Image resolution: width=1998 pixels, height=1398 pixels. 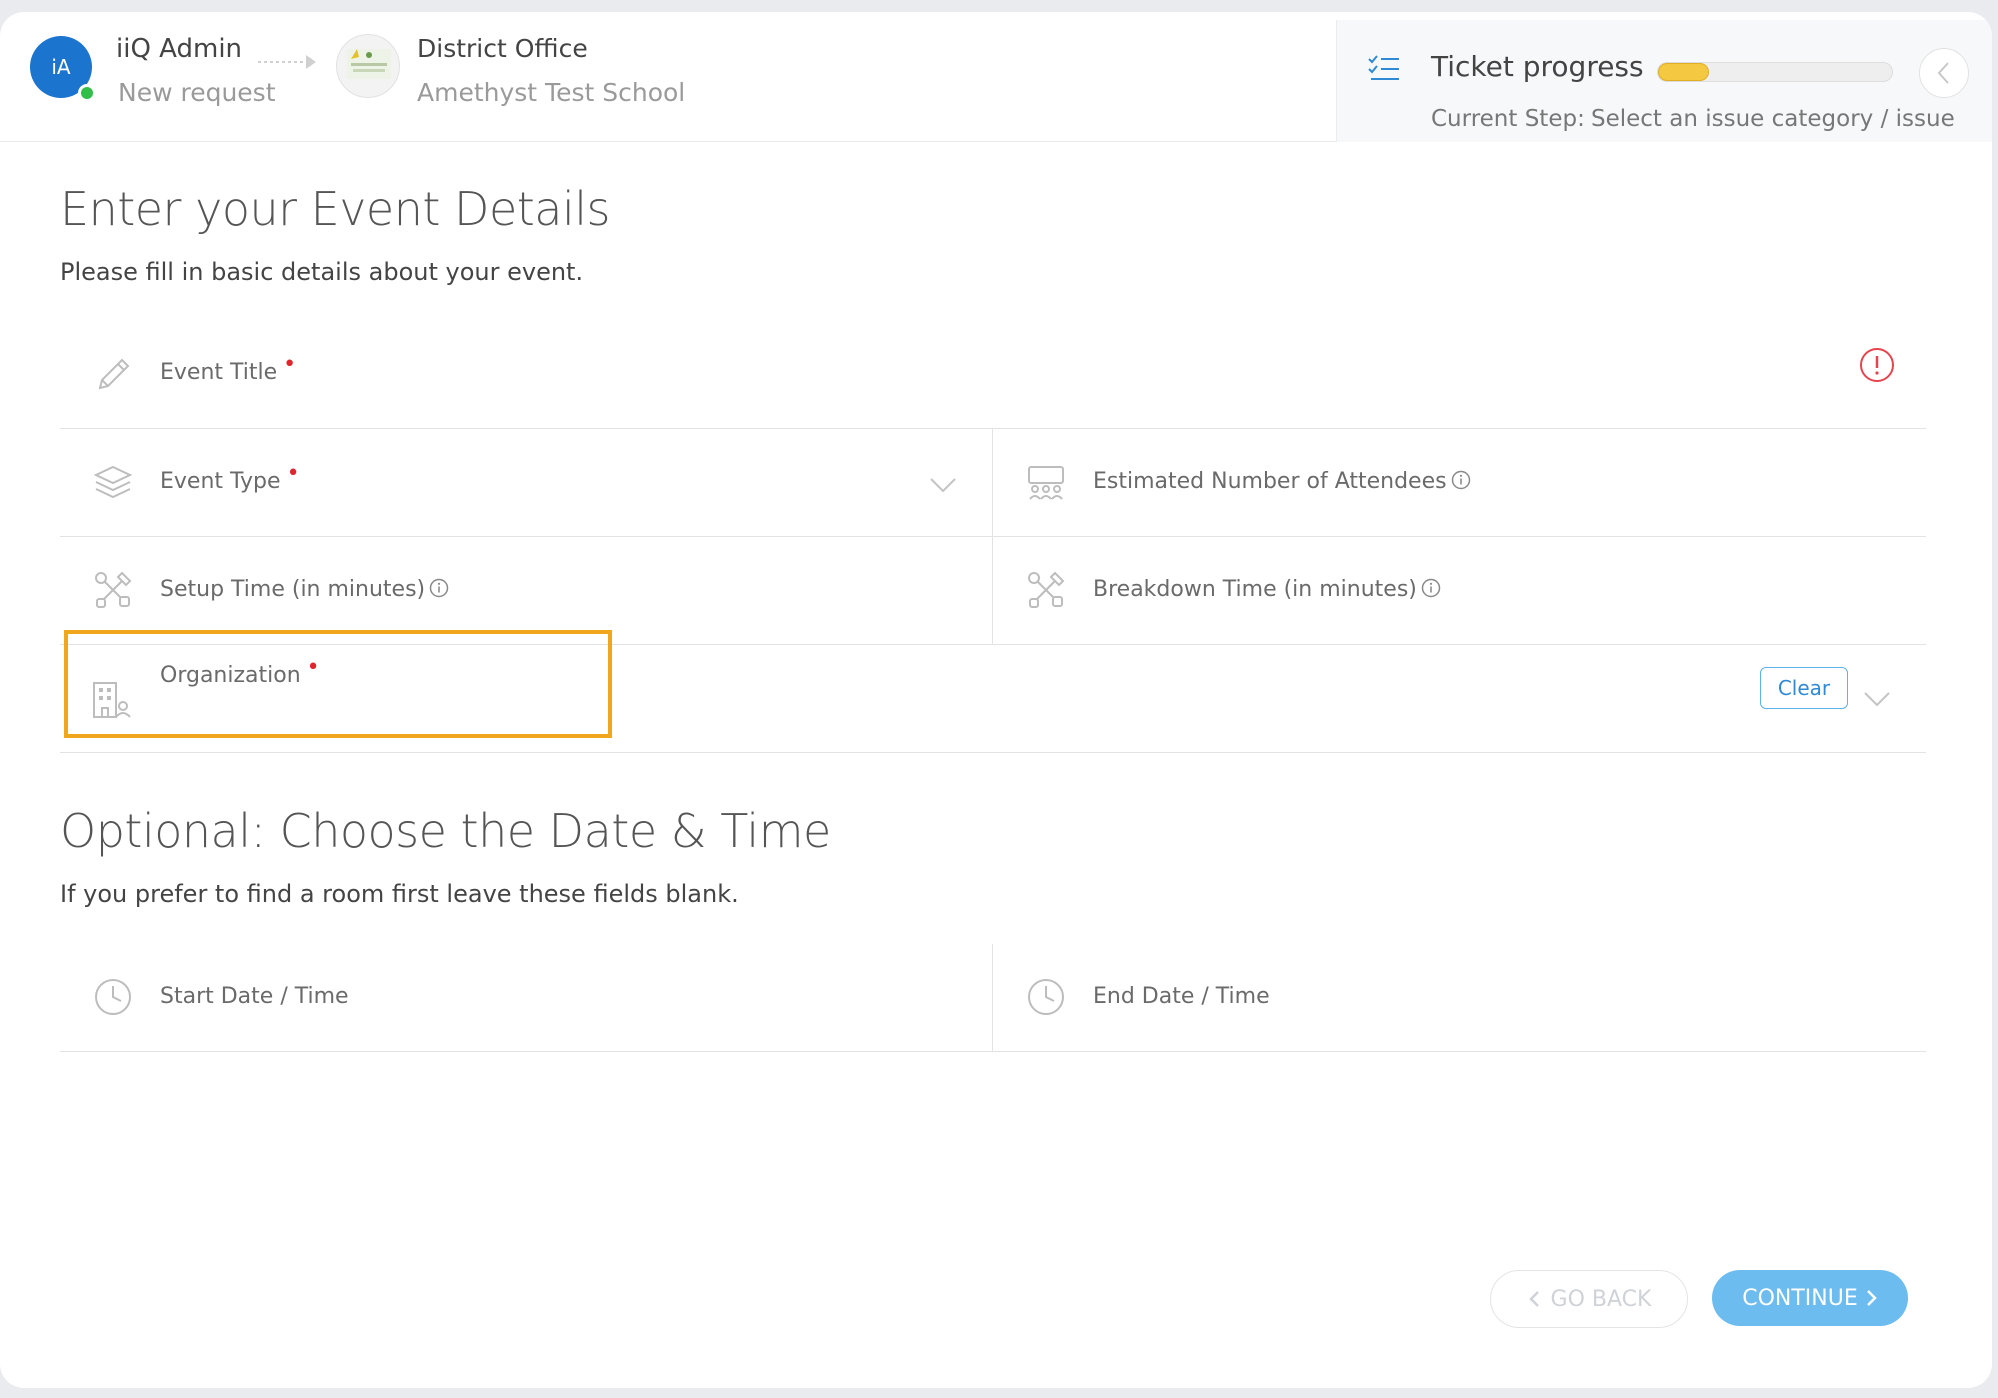 What do you see at coordinates (338, 684) in the screenshot?
I see `highlight-box` at bounding box center [338, 684].